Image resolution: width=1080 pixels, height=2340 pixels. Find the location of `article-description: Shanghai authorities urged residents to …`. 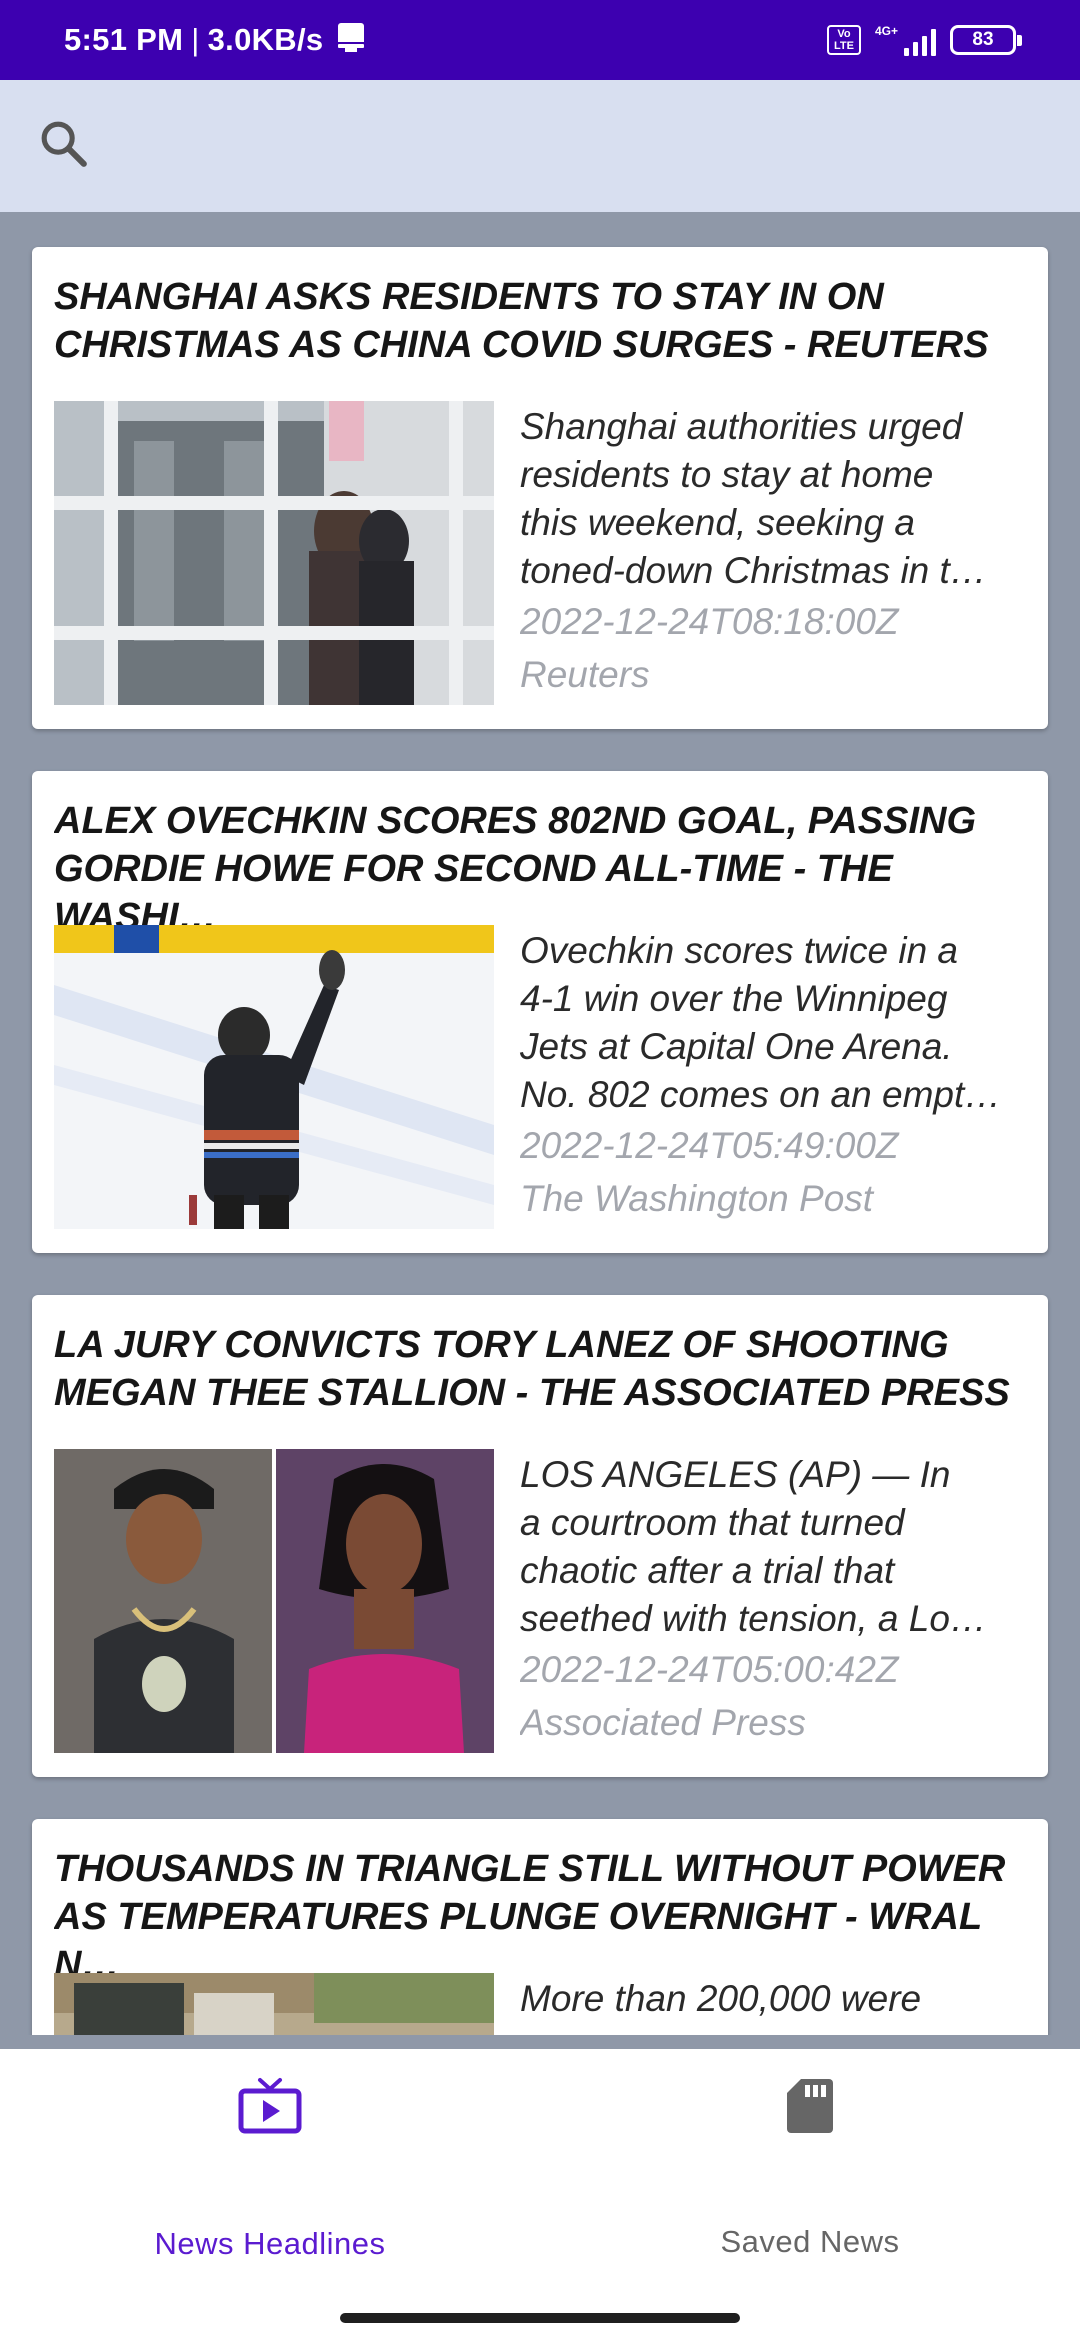

article-description: Shanghai authorities urged residents to … is located at coordinates (753, 498).